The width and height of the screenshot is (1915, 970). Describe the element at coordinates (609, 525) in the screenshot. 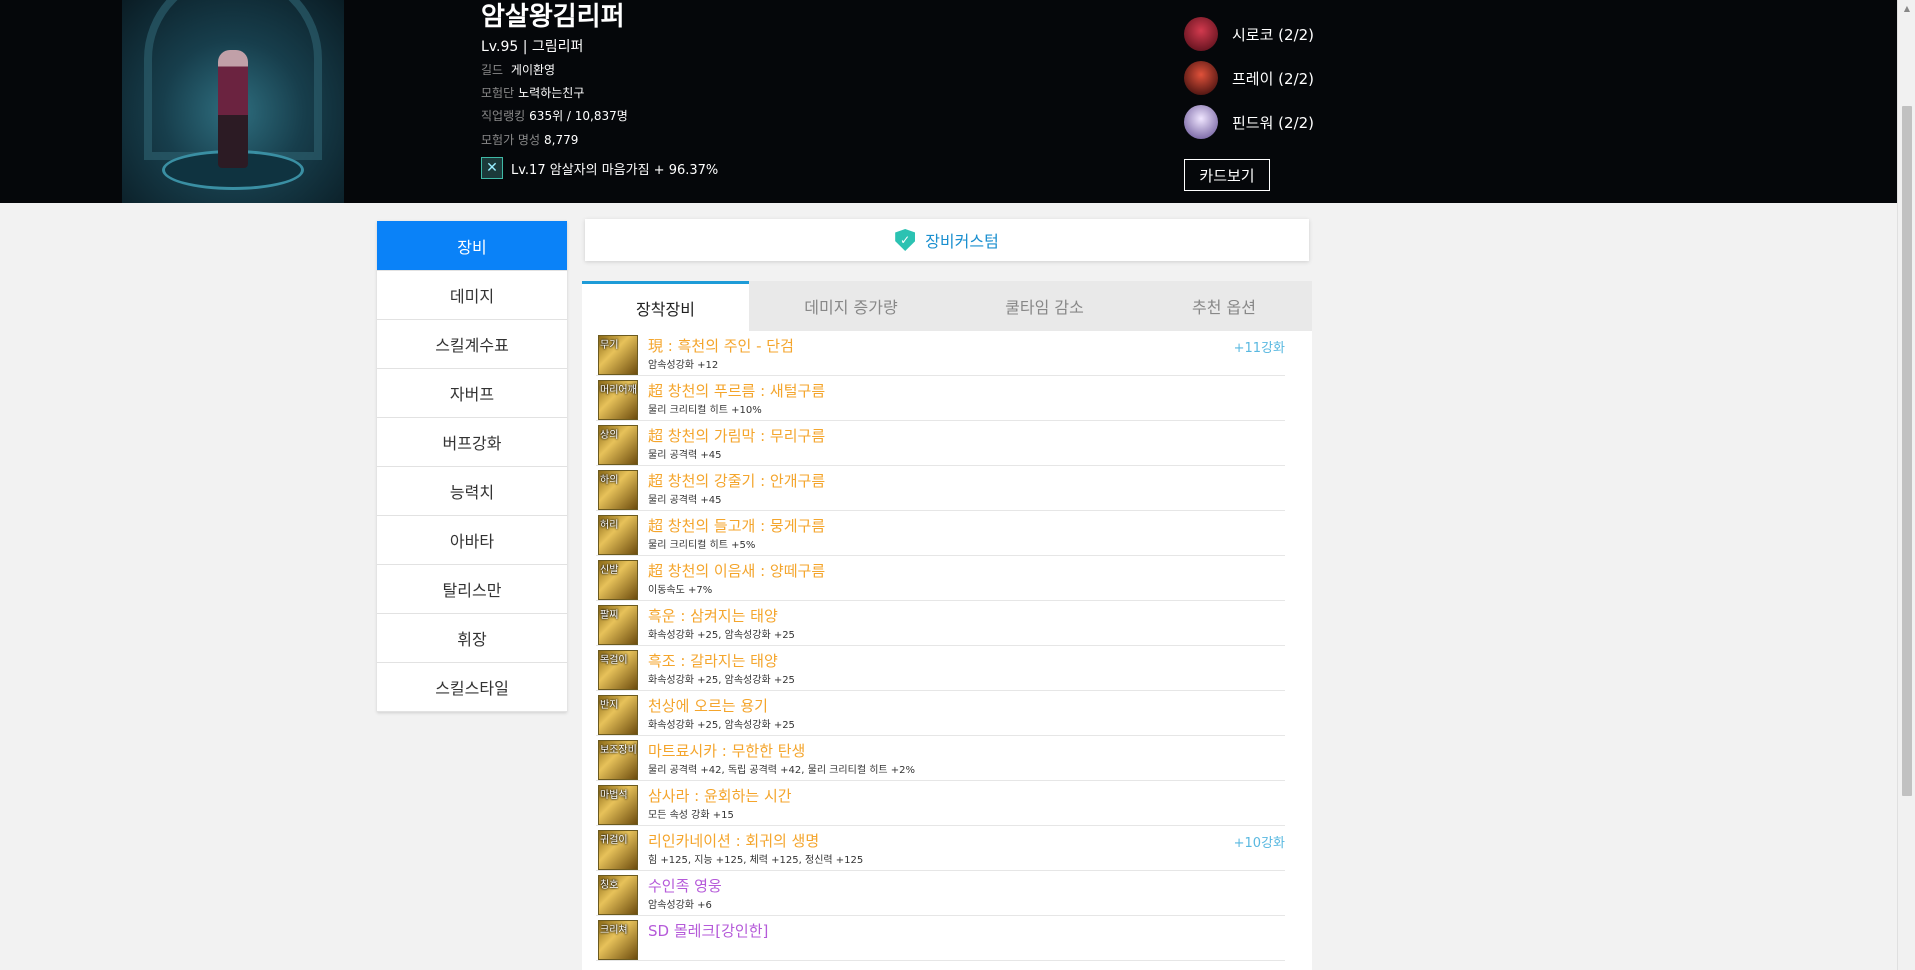

I see `equipment-slot-label: 허리` at that location.